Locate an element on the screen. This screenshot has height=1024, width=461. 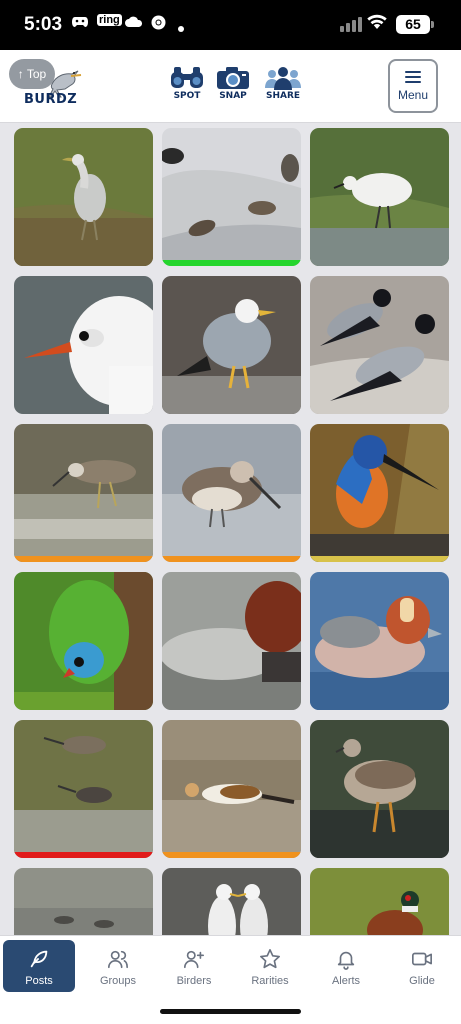
photo-tile-gull-head is located at coordinates (83, 345).